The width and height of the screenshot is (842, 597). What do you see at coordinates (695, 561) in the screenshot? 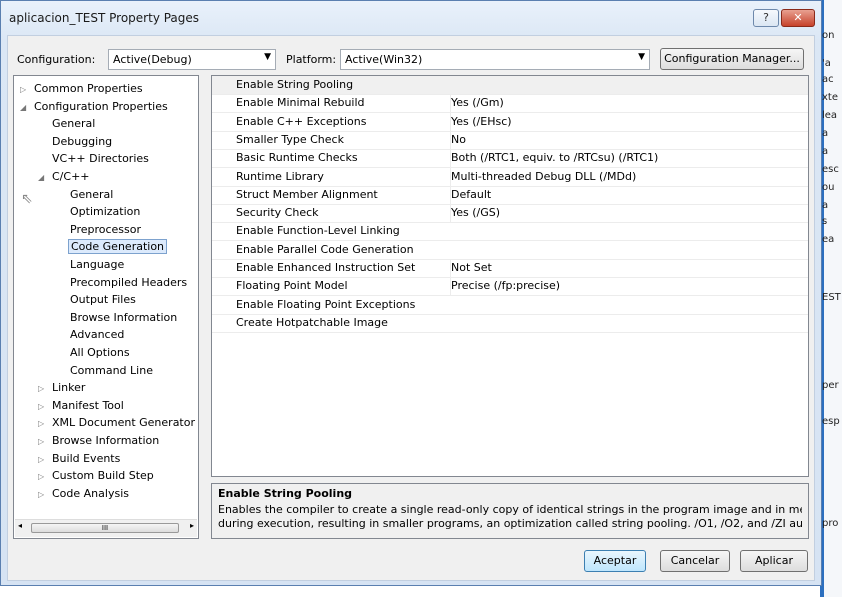
I see `cancel-button: Cancelar` at bounding box center [695, 561].